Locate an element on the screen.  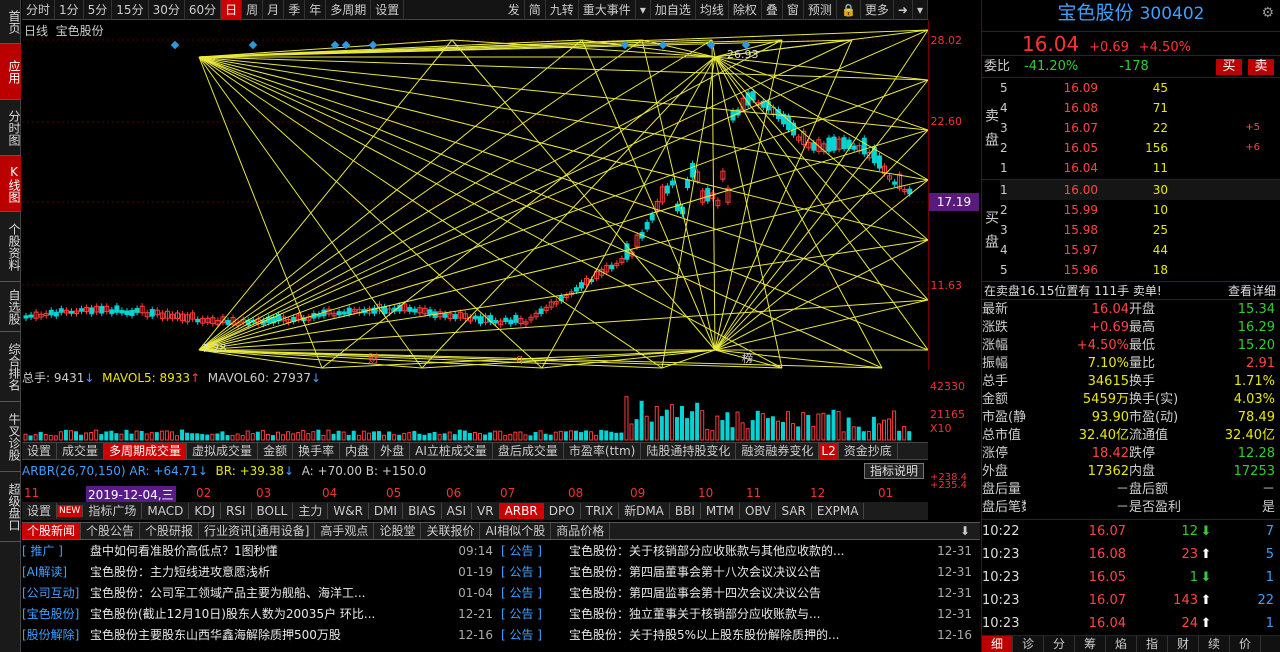
bottom-tab: 价 is located at coordinates (1245, 644).